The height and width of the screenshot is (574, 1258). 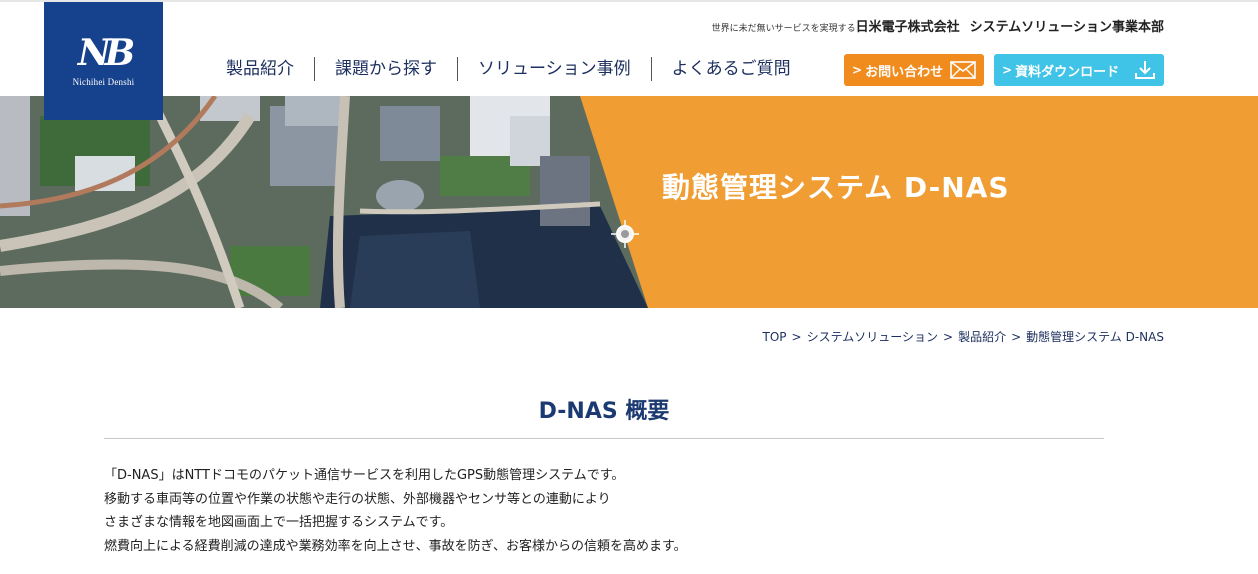 I want to click on breadcrumb: TOP > システムソリューション > 製品紹介 > 動態管理システム D-NAS, so click(x=963, y=336).